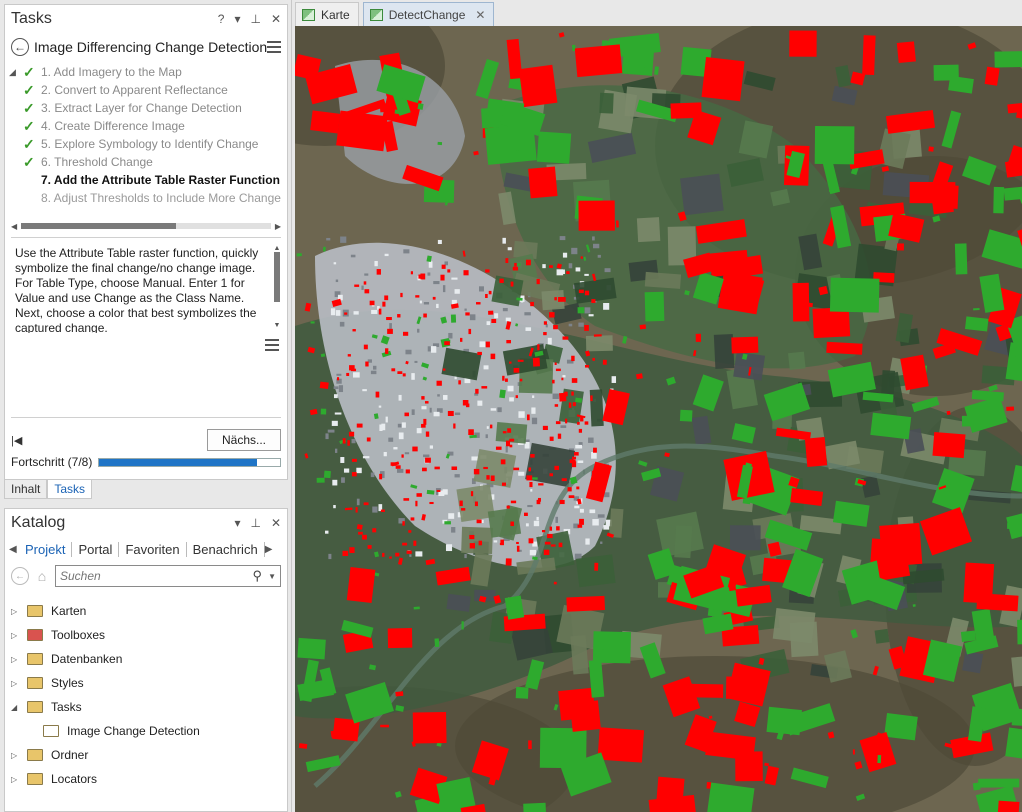 Image resolution: width=1022 pixels, height=812 pixels. Describe the element at coordinates (146, 611) in the screenshot. I see `catalog-item: ▷ Karten` at that location.